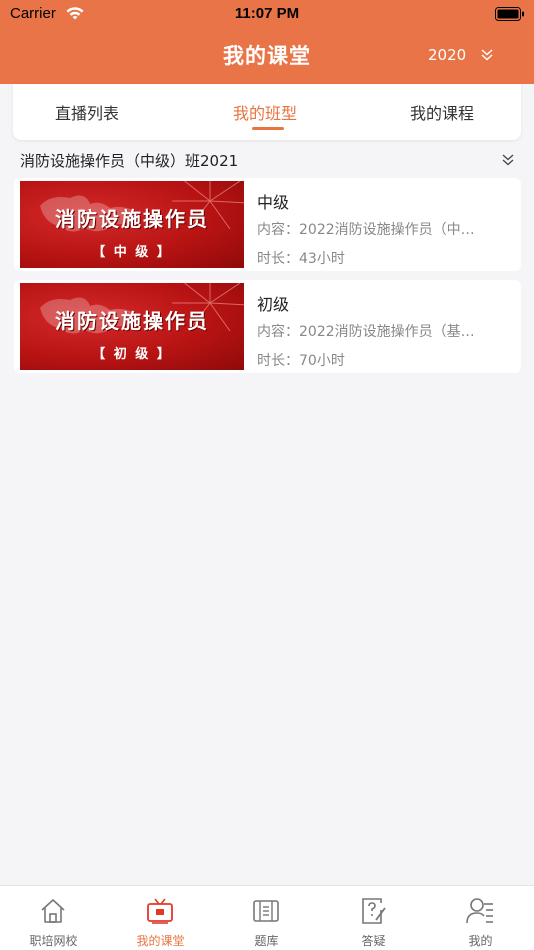 This screenshot has width=534, height=950. Describe the element at coordinates (160, 941) in the screenshot. I see `tabbar-label: 我的课堂` at that location.